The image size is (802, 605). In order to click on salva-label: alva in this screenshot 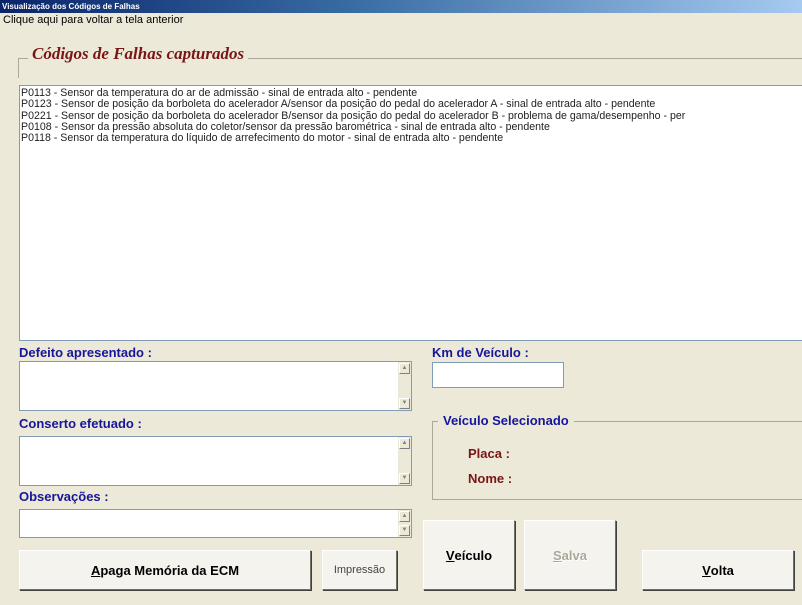, I will do `click(574, 555)`.